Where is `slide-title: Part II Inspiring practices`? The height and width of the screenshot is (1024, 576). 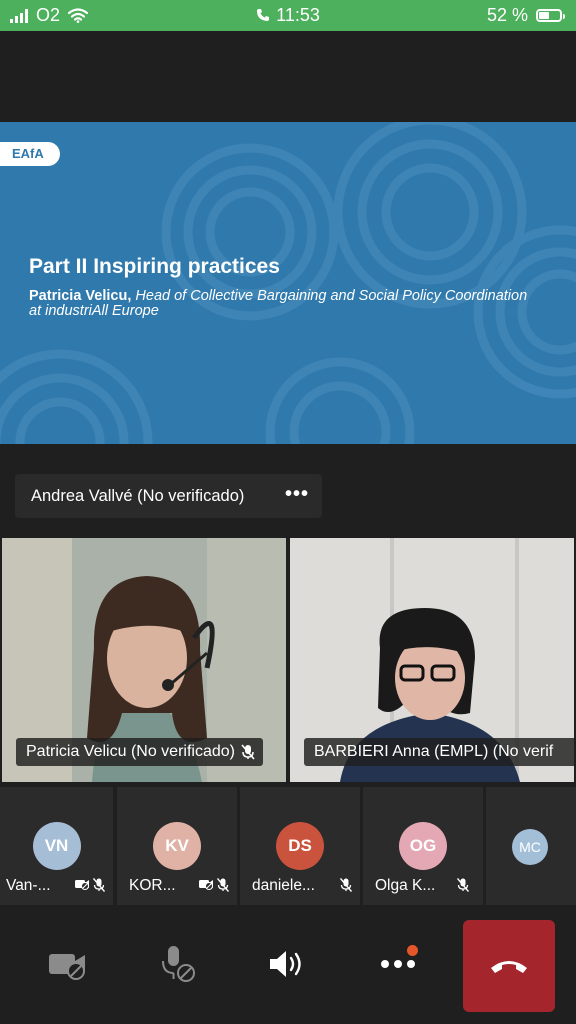 slide-title: Part II Inspiring practices is located at coordinates (154, 266).